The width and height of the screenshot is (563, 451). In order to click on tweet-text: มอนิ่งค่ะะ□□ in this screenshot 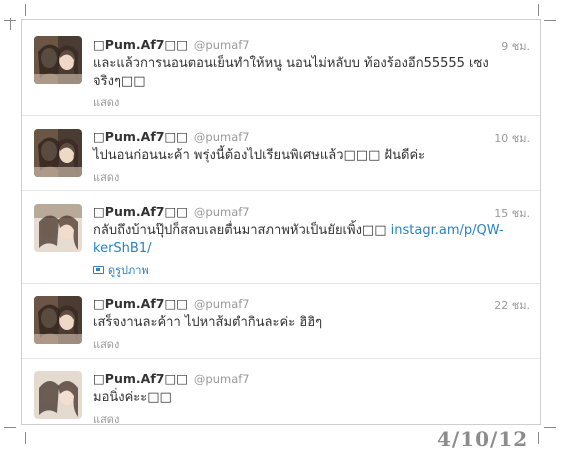, I will do `click(132, 397)`.